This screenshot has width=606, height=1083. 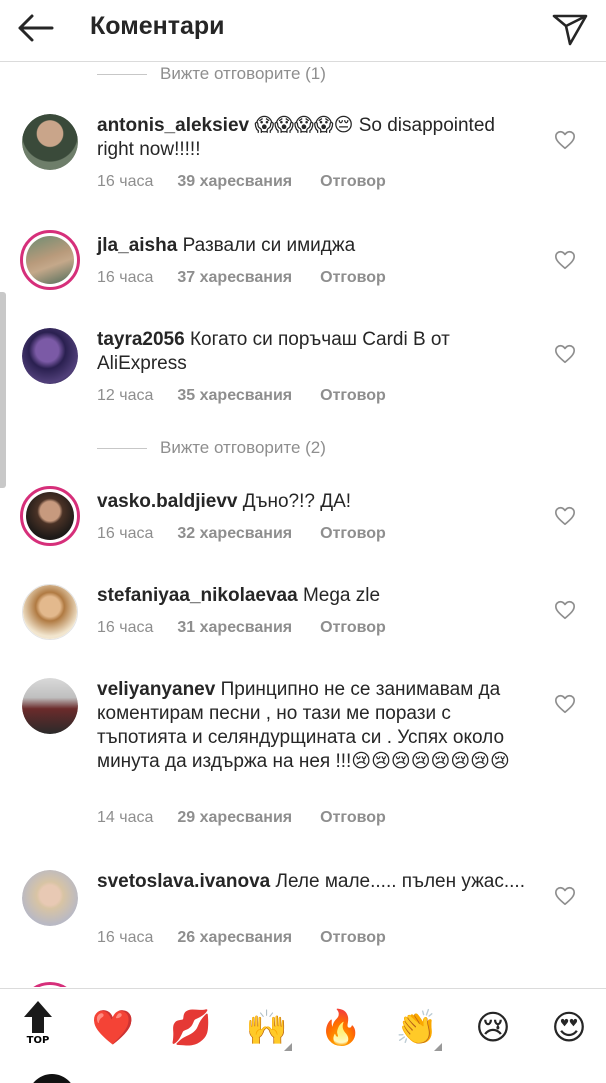 I want to click on comment-meta: 12 часа 35 харесвания Отговор, so click(x=241, y=396).